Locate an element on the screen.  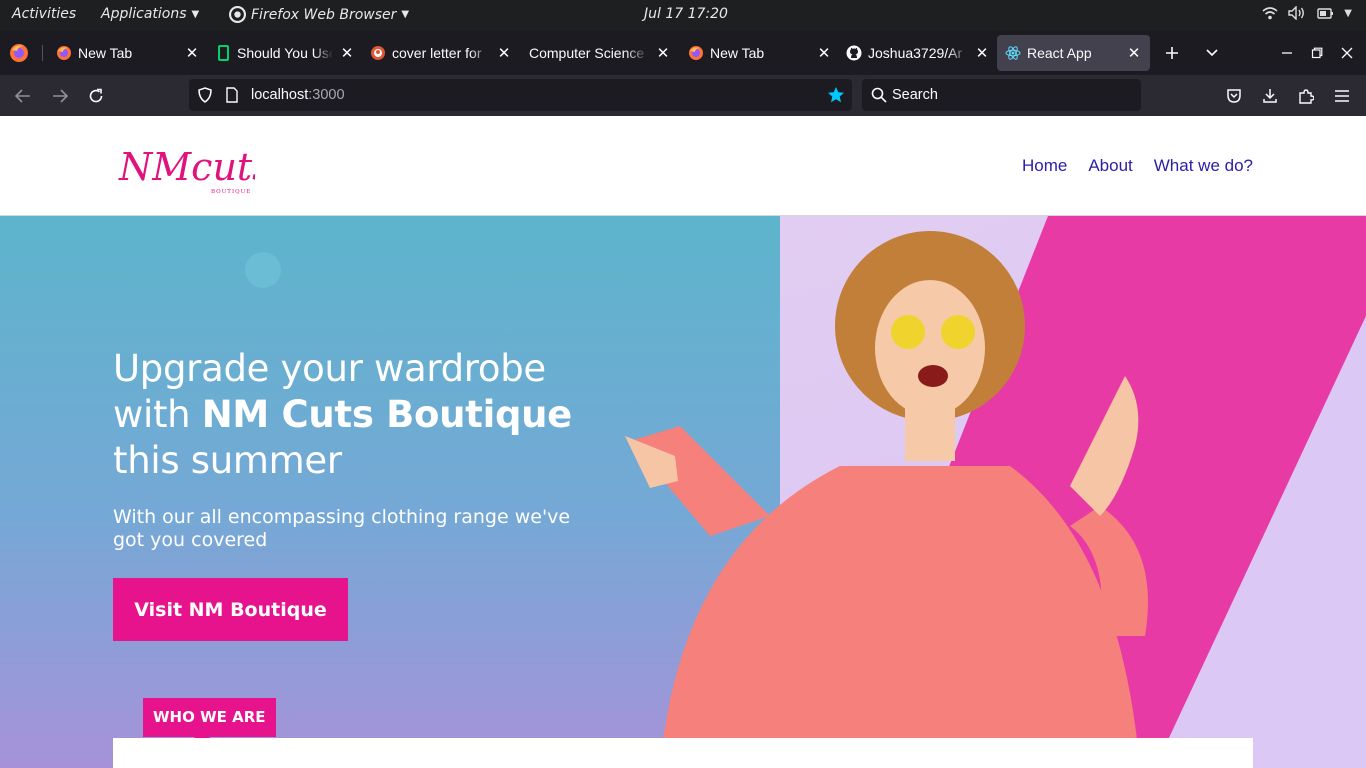
bookmark-star-icon is located at coordinates (836, 95).